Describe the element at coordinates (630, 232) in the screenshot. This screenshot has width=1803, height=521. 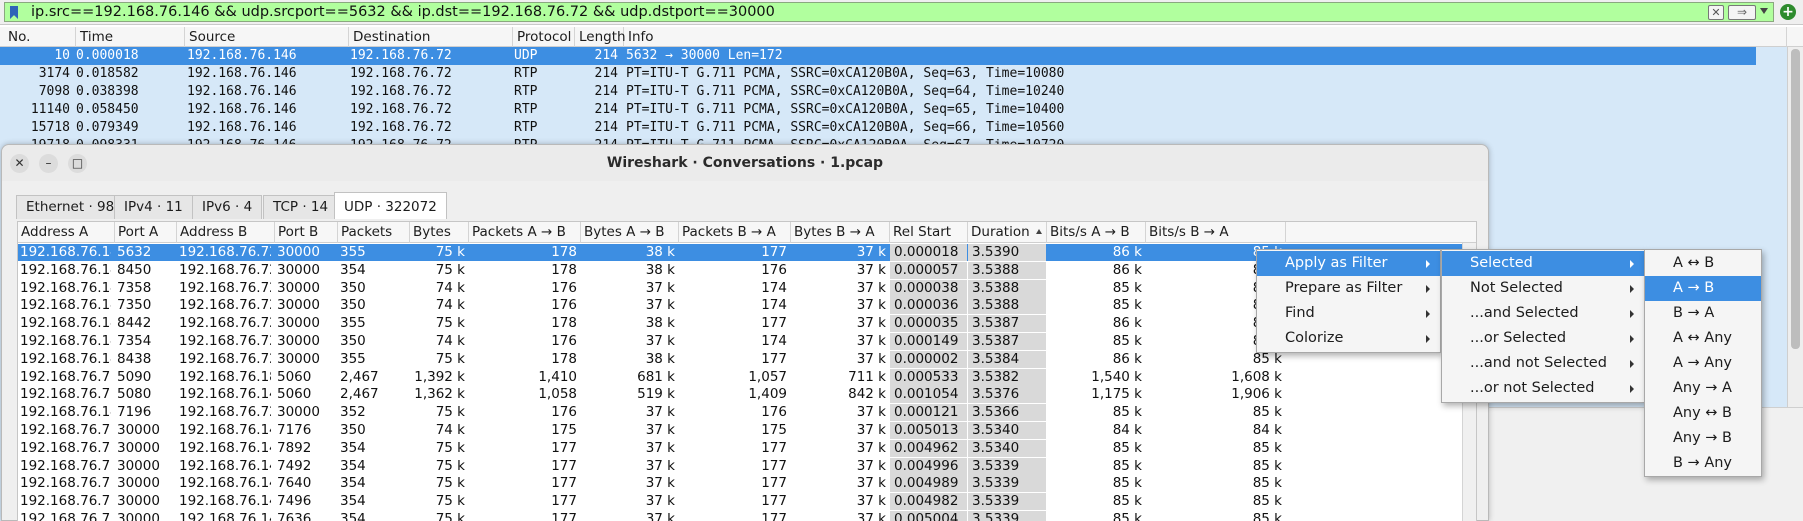
I see `column-header-bytes-a-b: Bytes A → B` at that location.